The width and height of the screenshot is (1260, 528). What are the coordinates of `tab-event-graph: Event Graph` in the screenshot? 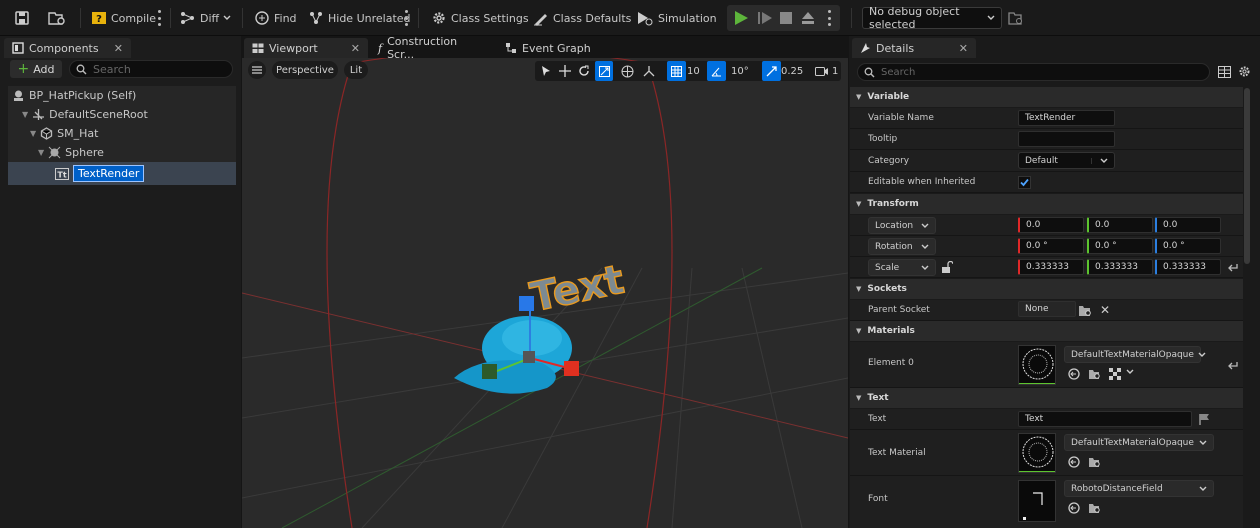 It's located at (554, 48).